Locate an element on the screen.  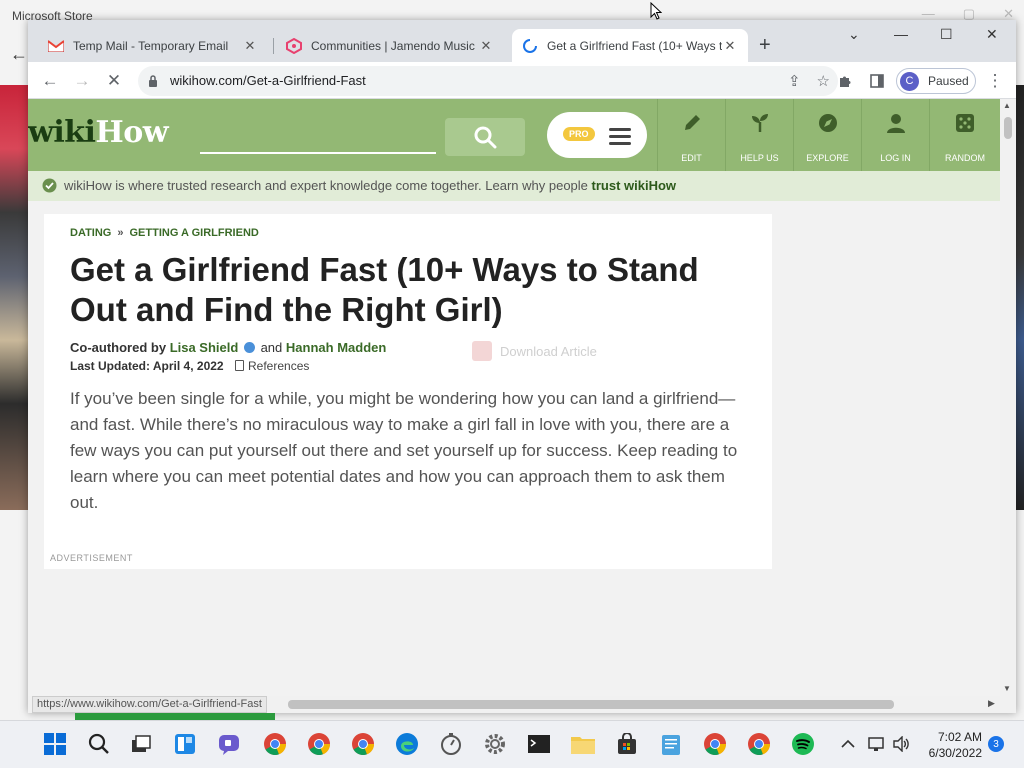
search-input is located at coordinates (318, 153).